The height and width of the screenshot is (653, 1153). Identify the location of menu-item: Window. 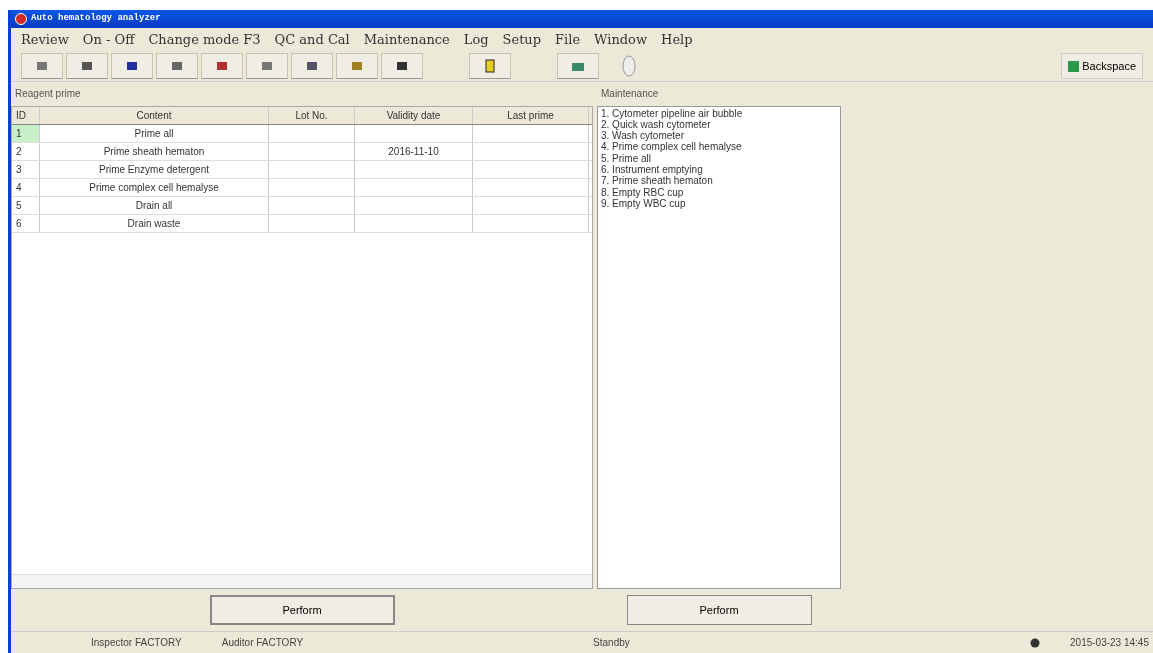
(621, 40).